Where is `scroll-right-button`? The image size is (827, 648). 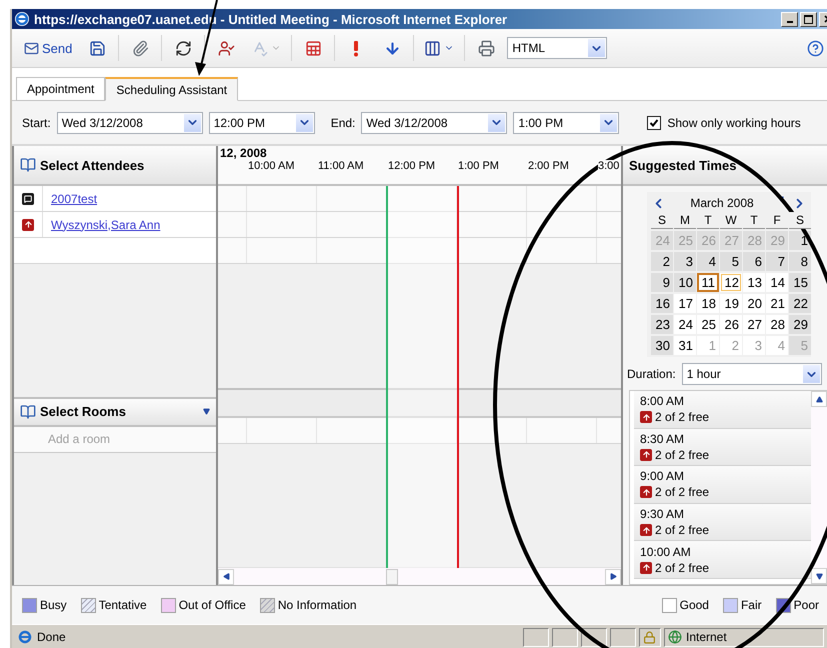 scroll-right-button is located at coordinates (613, 576).